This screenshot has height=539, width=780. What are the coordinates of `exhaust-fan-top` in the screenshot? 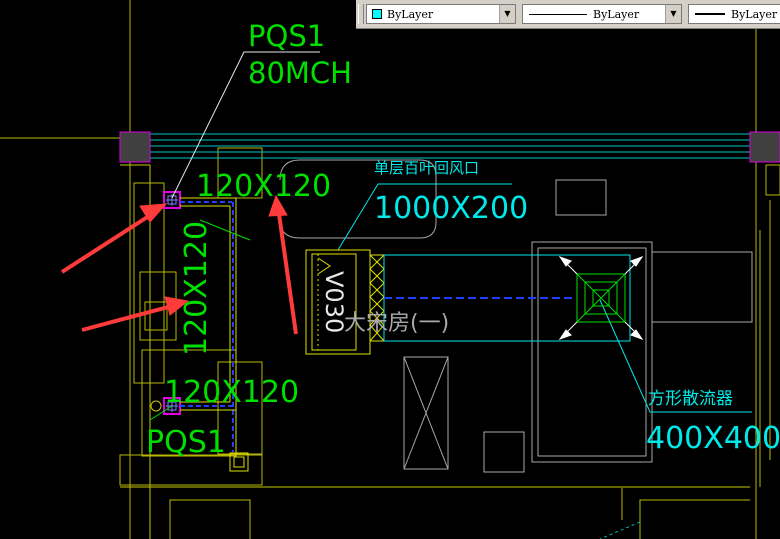 It's located at (172, 200).